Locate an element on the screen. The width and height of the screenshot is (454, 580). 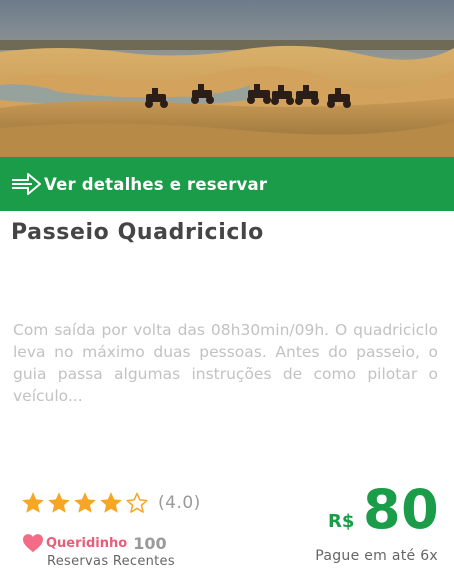
price-currency: R$ is located at coordinates (341, 521).